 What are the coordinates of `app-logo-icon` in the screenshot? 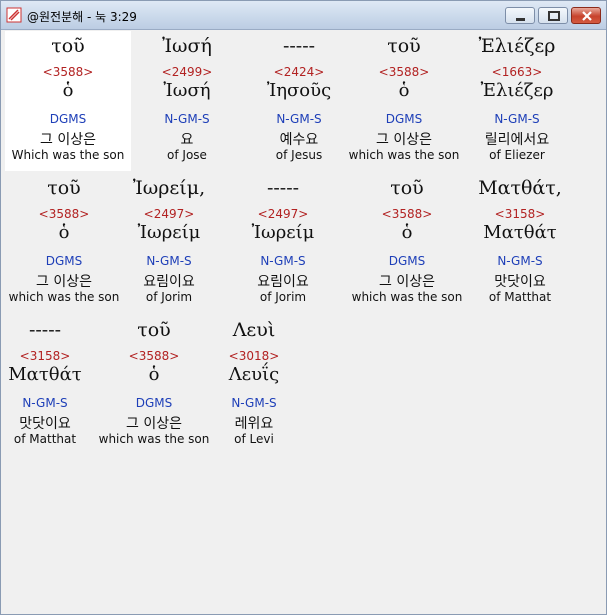 It's located at (14, 15).